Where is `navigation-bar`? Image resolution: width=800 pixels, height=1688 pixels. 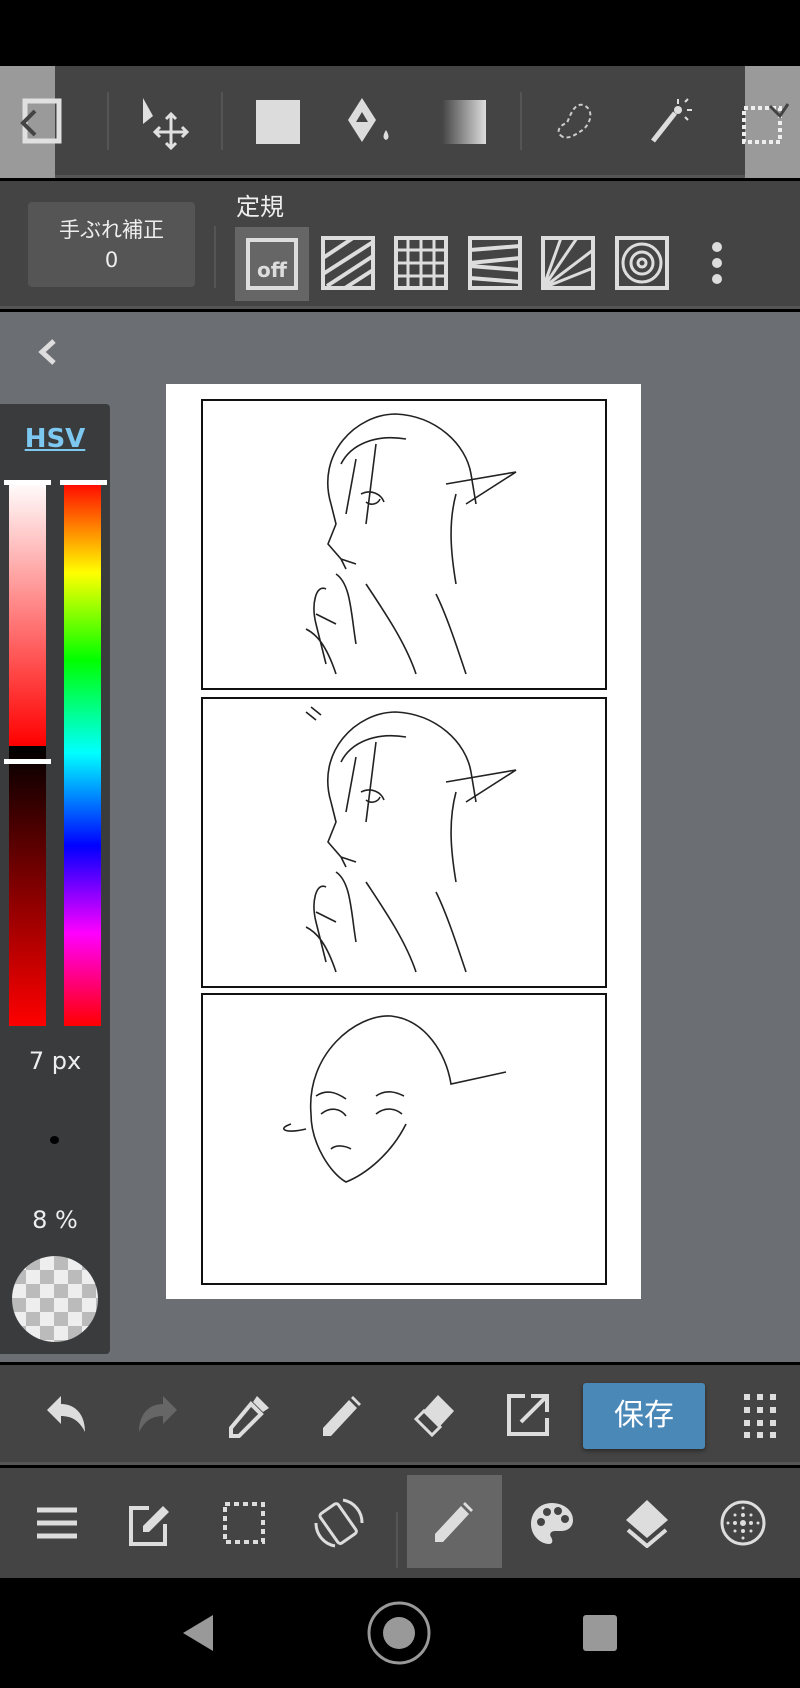
navigation-bar is located at coordinates (400, 1633).